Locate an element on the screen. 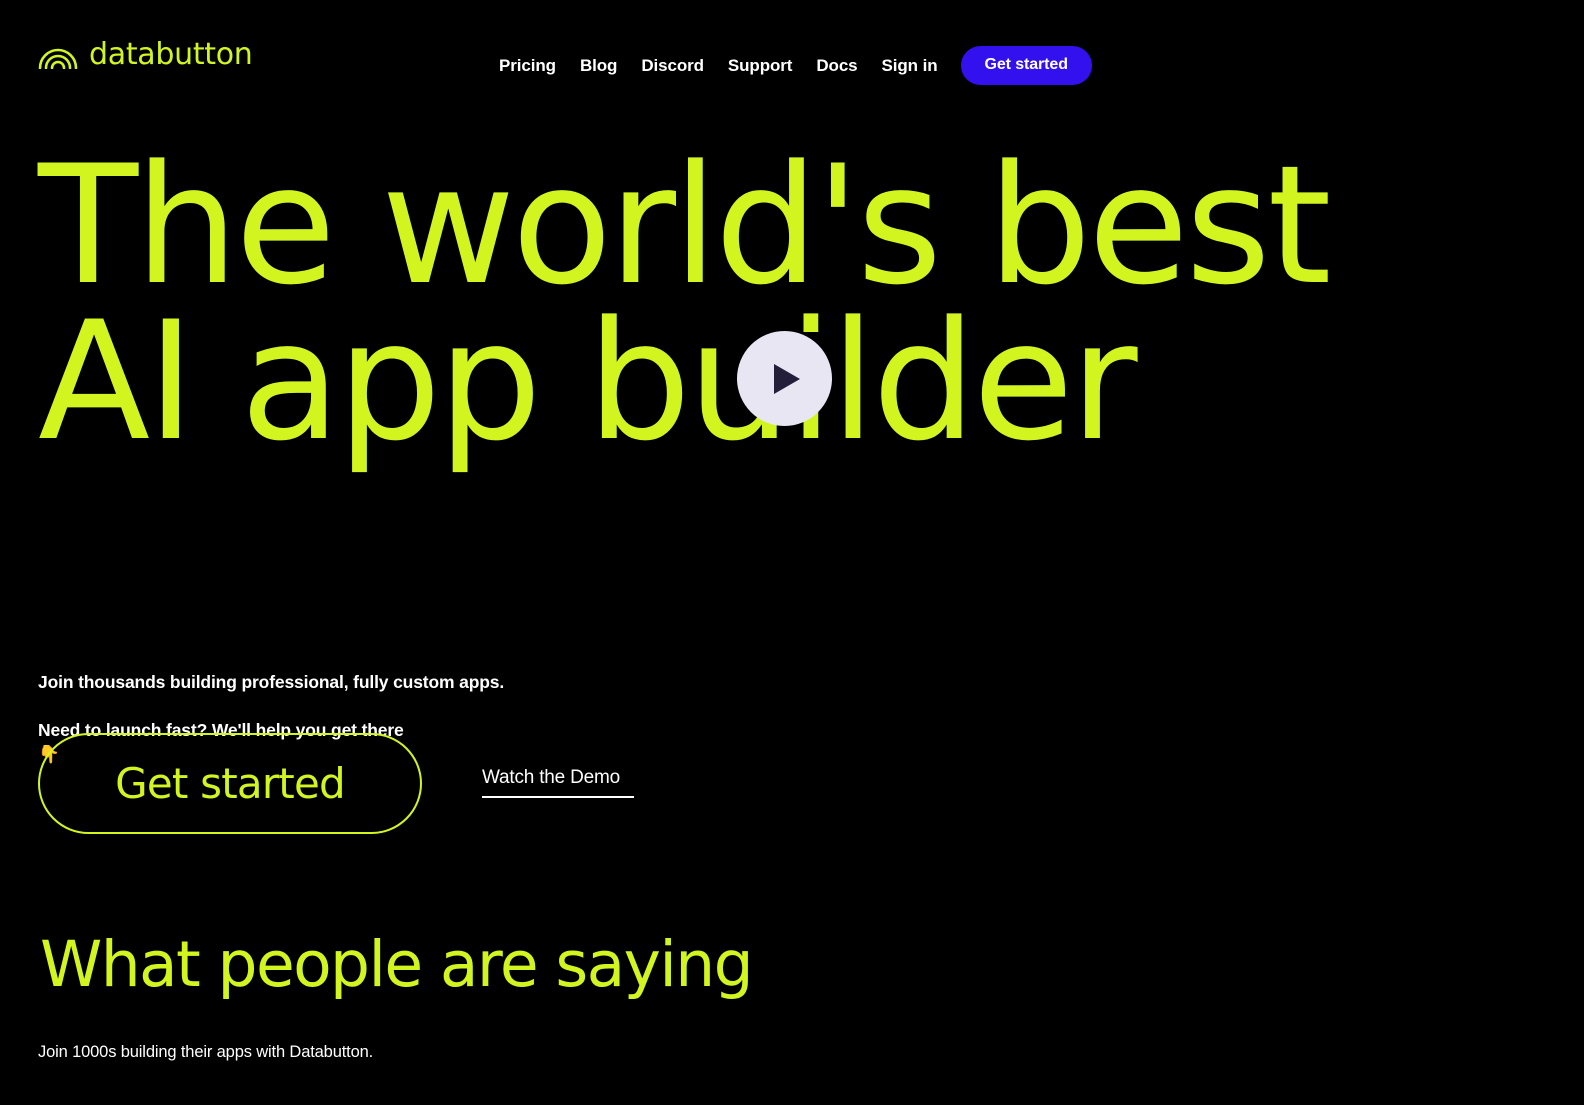 The image size is (1584, 1105). nav-item-discord: Discord is located at coordinates (684, 66).